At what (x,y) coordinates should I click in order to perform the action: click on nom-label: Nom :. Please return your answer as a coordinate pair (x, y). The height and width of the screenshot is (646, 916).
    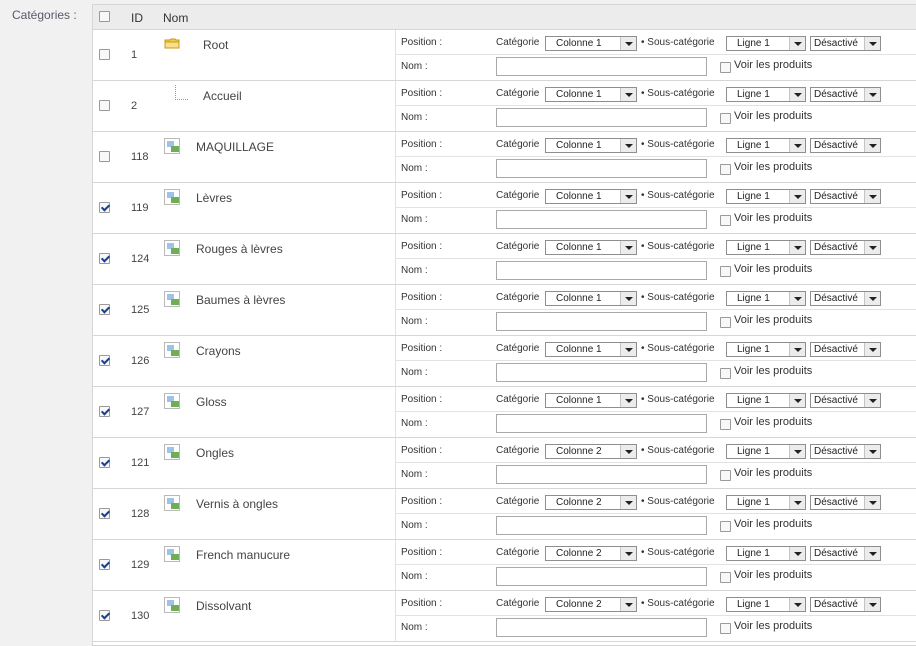
    Looking at the image, I should click on (414, 576).